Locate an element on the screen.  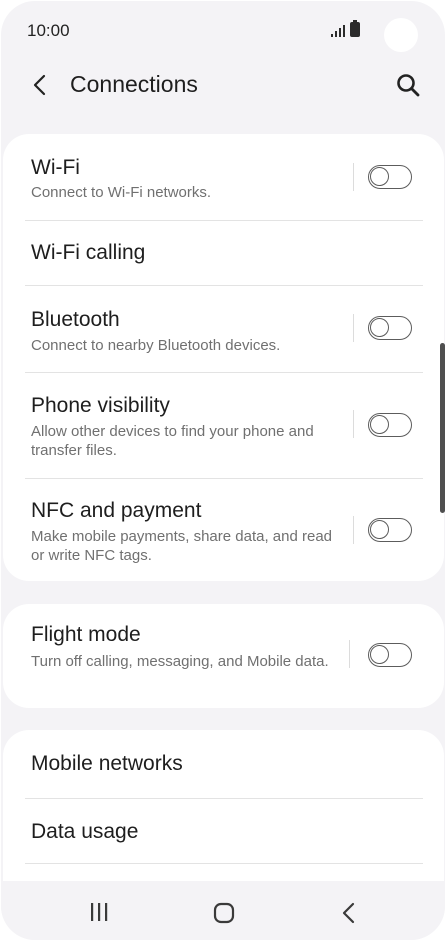
flight-mode-toggle is located at coordinates (390, 655).